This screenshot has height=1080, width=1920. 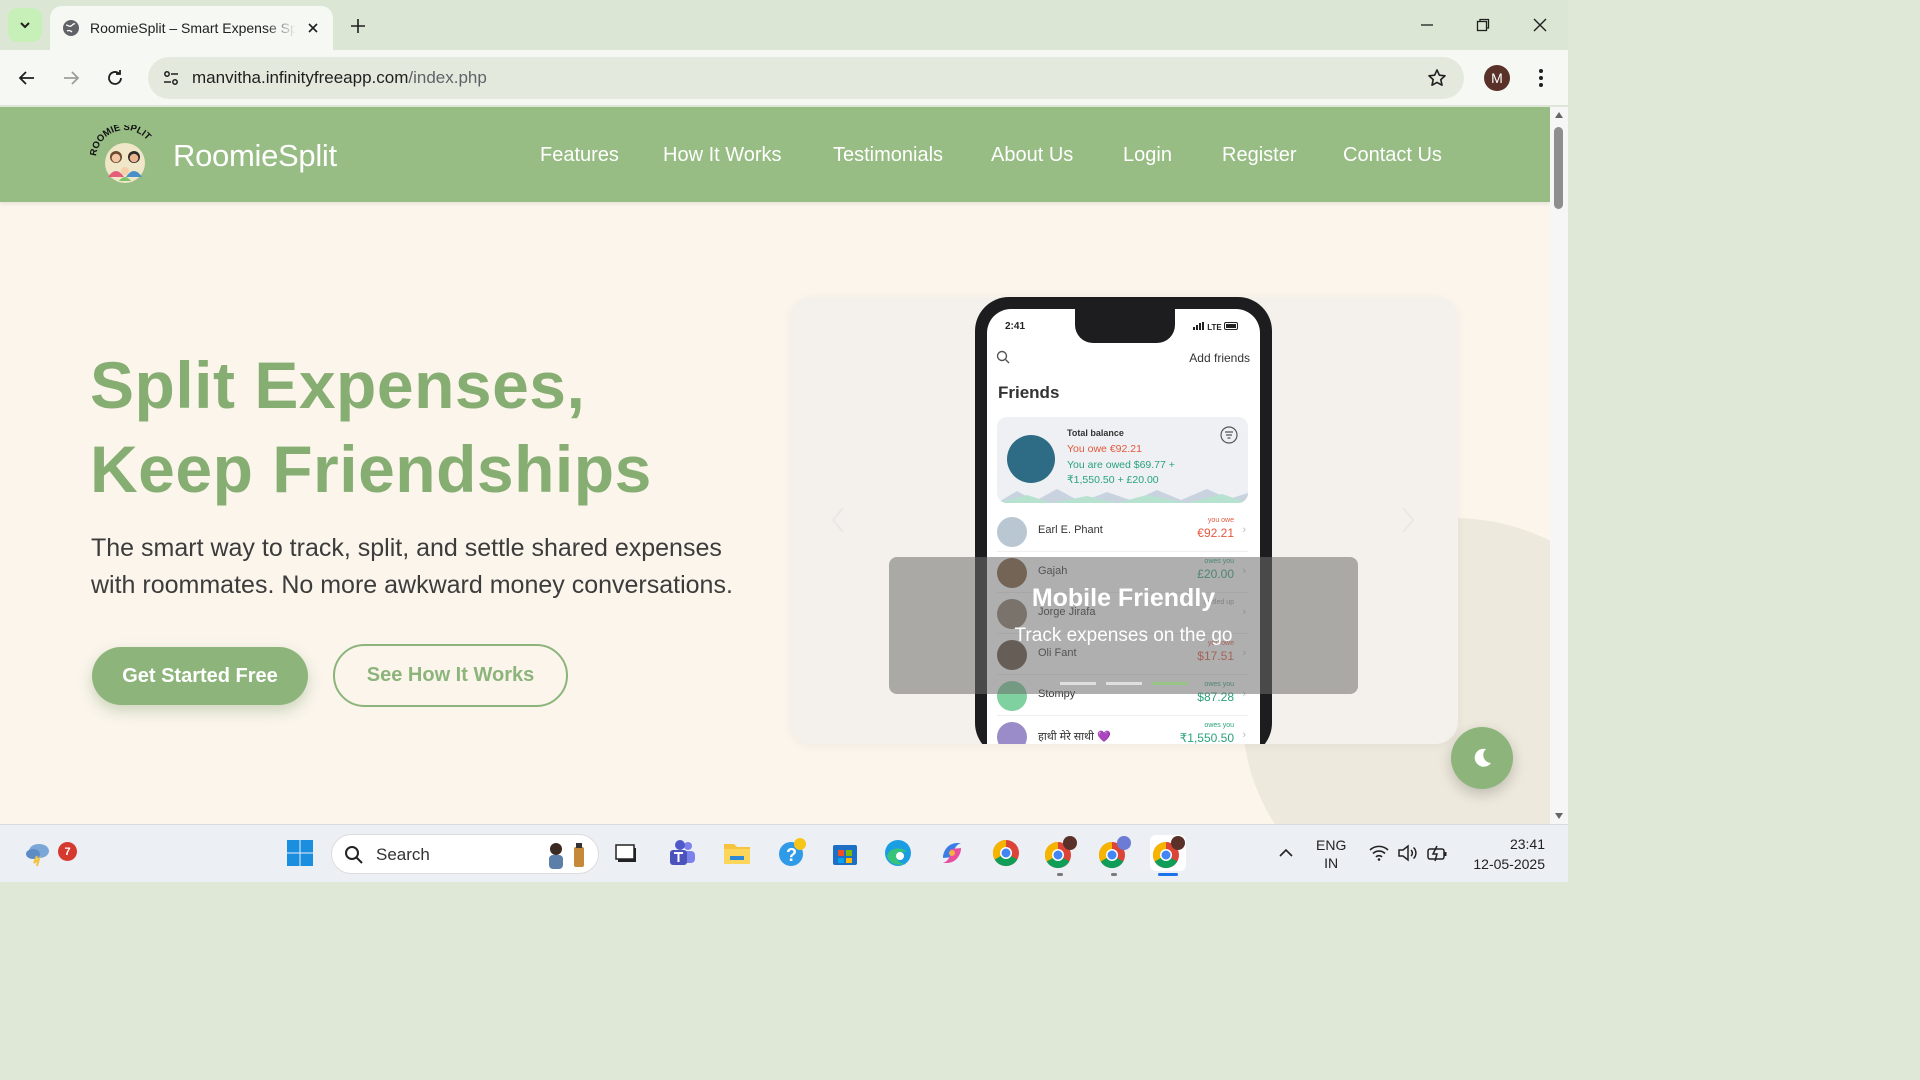 What do you see at coordinates (1122, 496) in the screenshot?
I see `balance-mountains-decoration` at bounding box center [1122, 496].